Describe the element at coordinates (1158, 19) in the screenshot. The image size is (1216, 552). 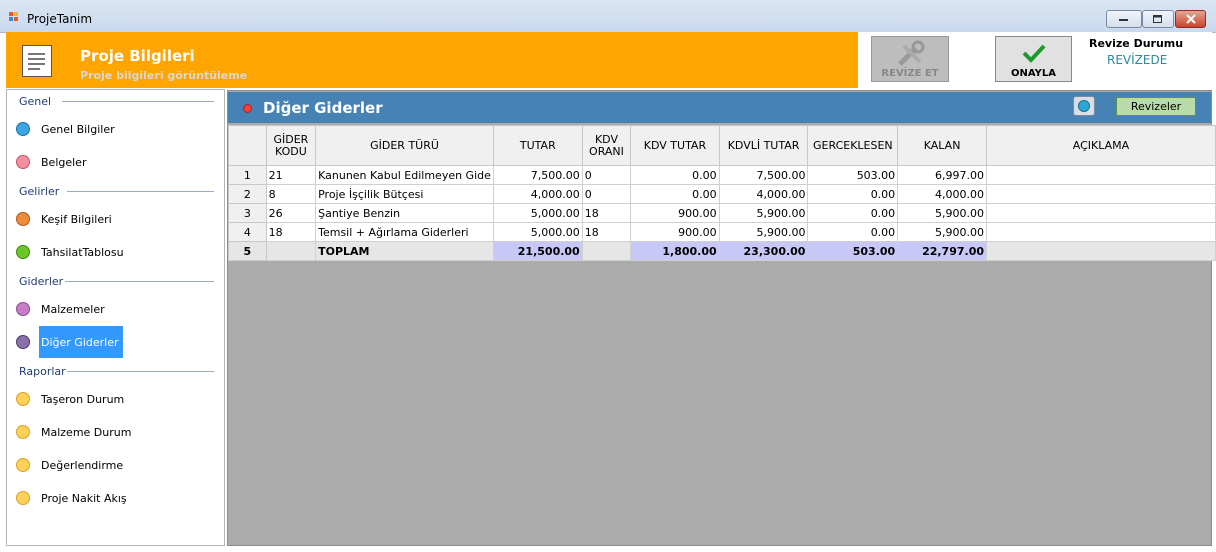
I see `maximize-button` at that location.